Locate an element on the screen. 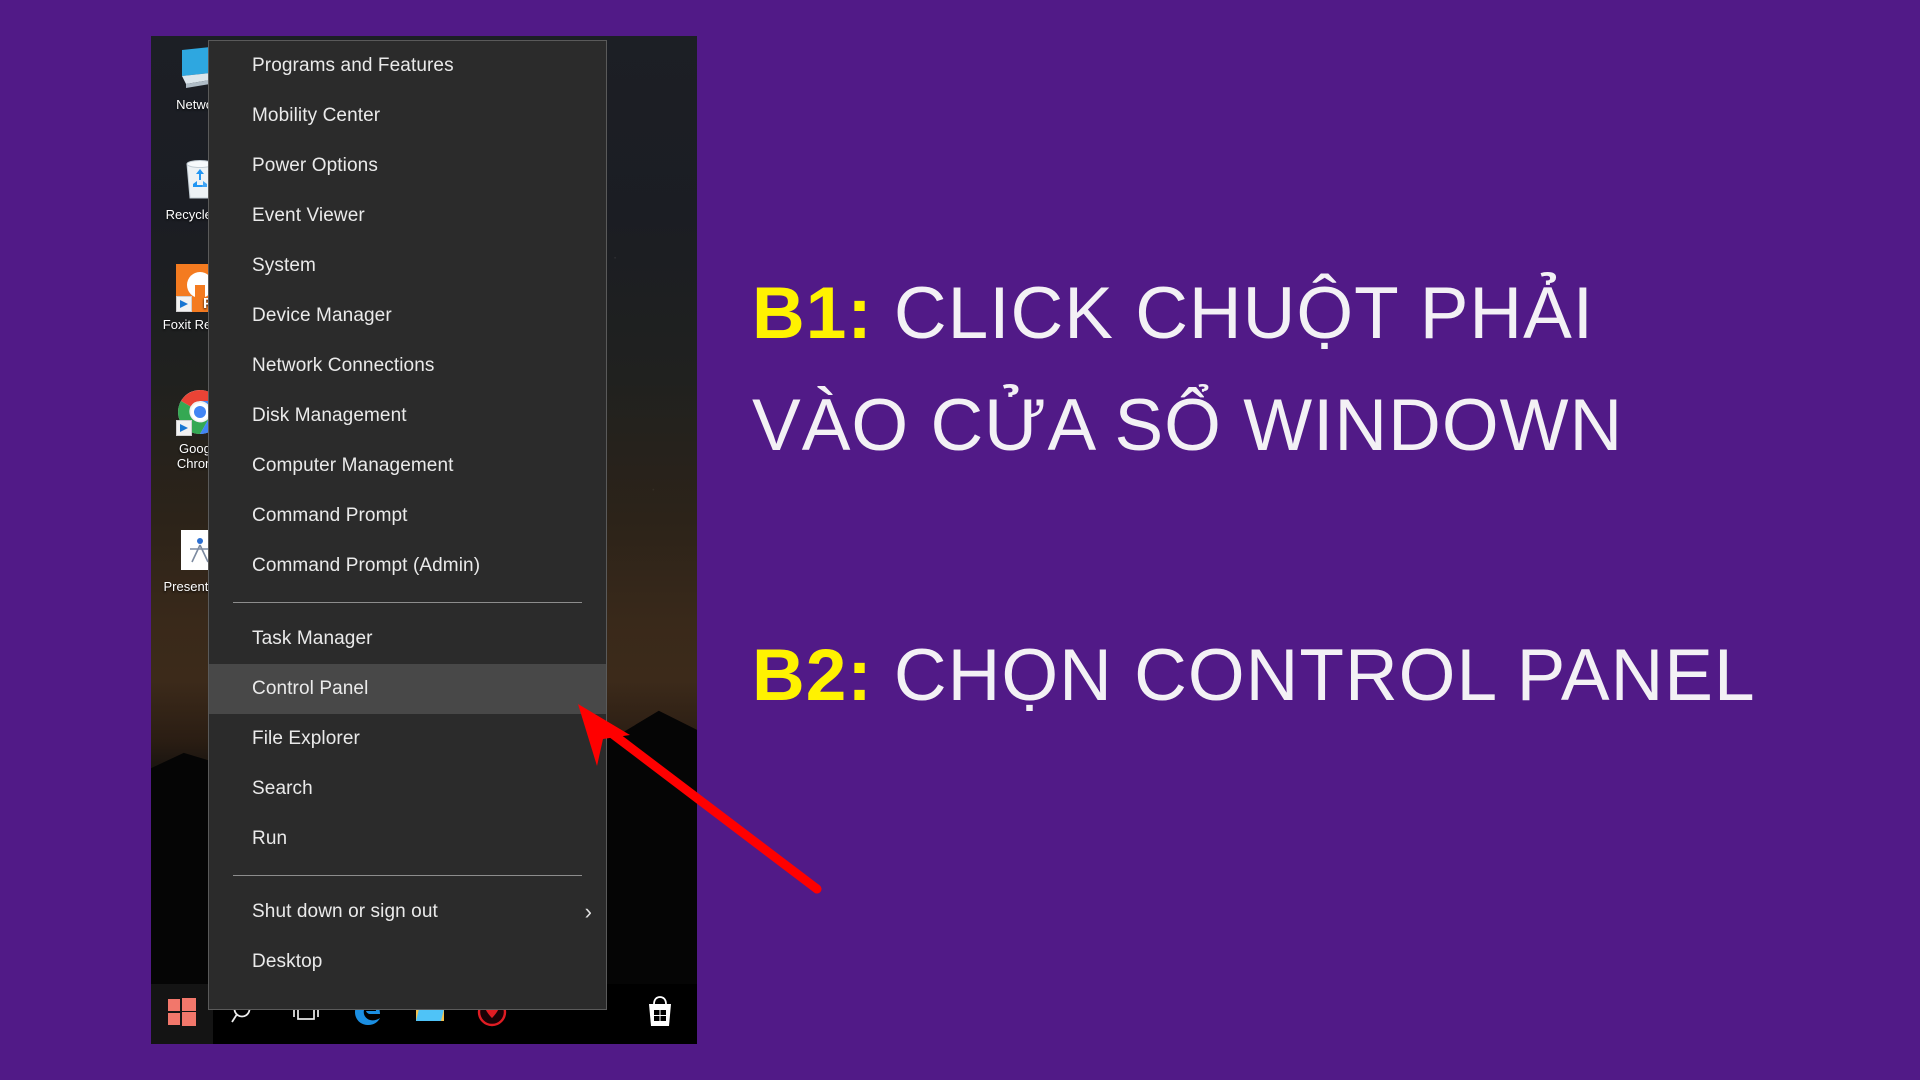  menu-item-control-panel: Control Panel is located at coordinates (407, 689).